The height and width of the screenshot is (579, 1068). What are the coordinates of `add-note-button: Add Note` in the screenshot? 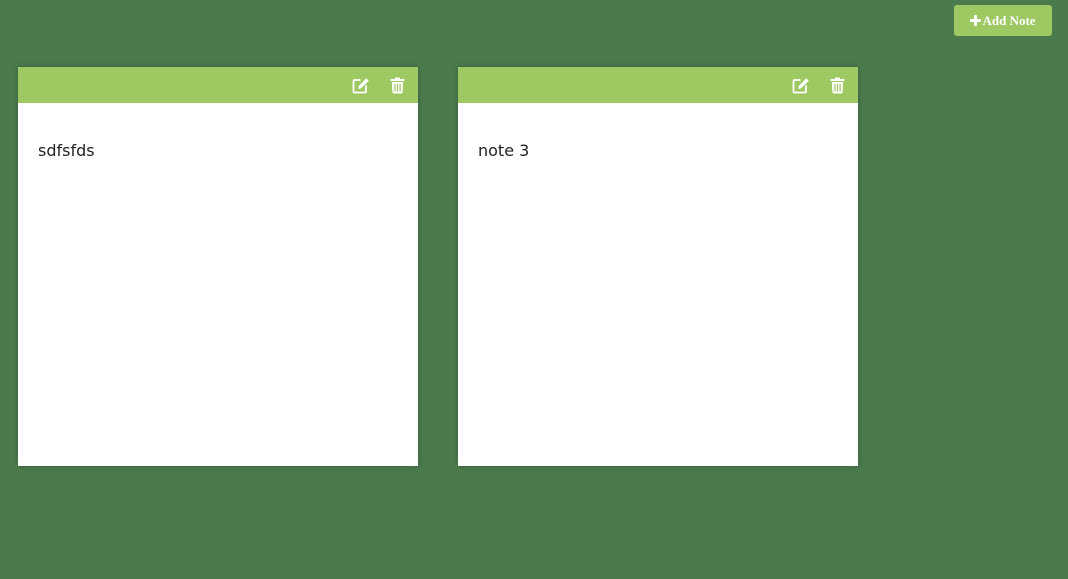 It's located at (1003, 20).